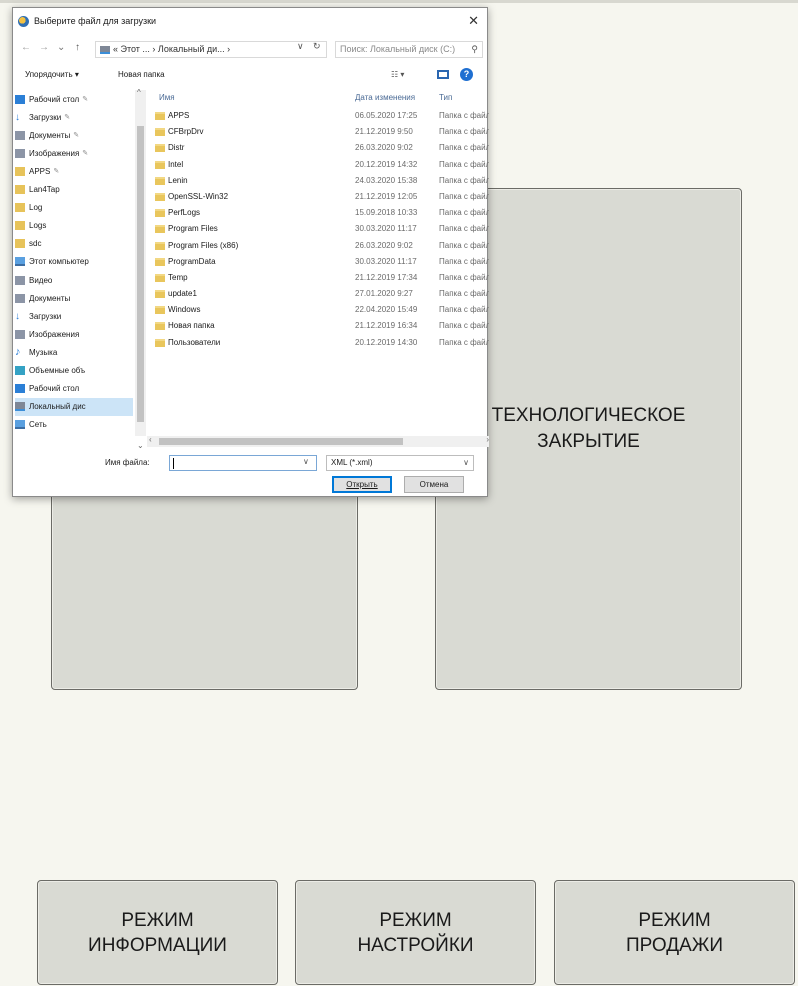  What do you see at coordinates (28, 244) in the screenshot?
I see `nav-item: sdc` at bounding box center [28, 244].